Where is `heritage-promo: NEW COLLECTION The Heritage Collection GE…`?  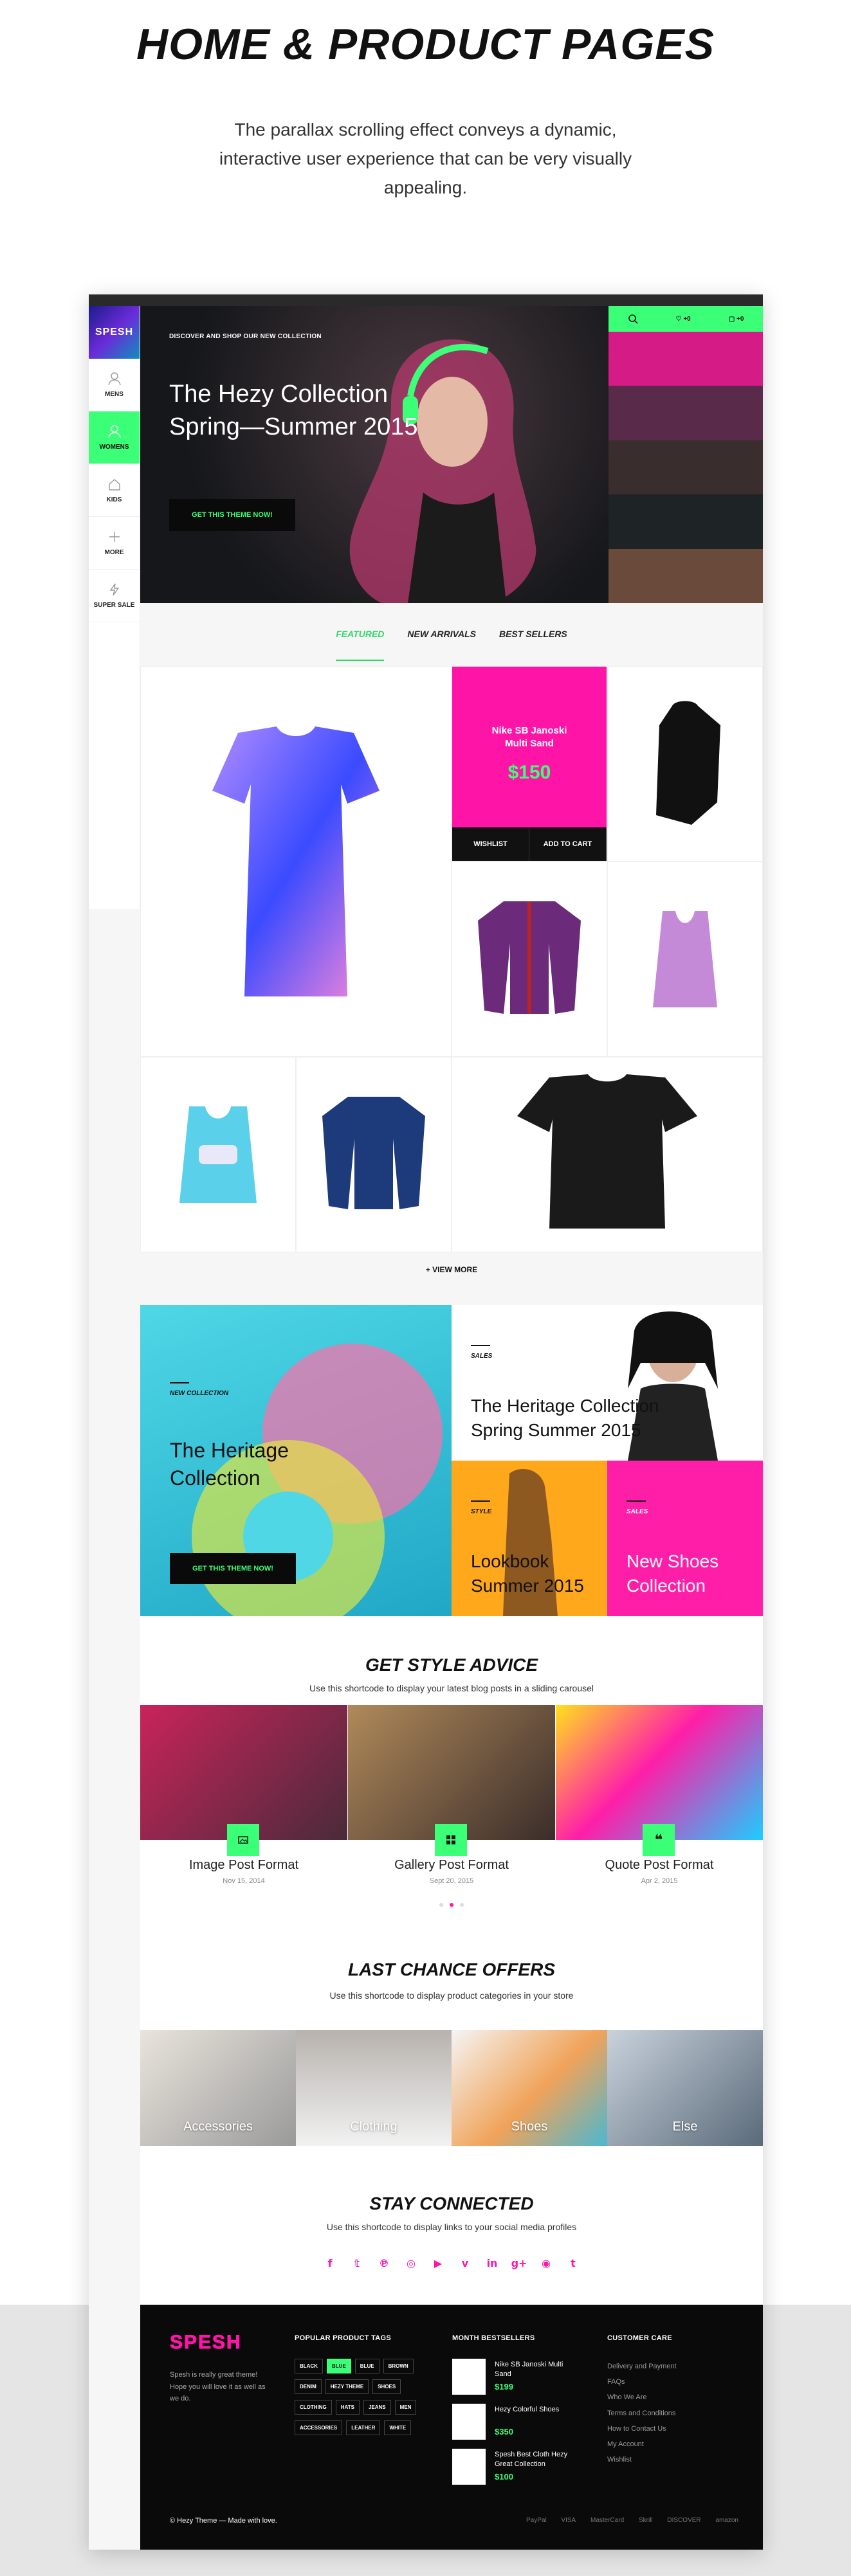
heritage-promo: NEW COLLECTION The Heritage Collection GE… is located at coordinates (296, 1460).